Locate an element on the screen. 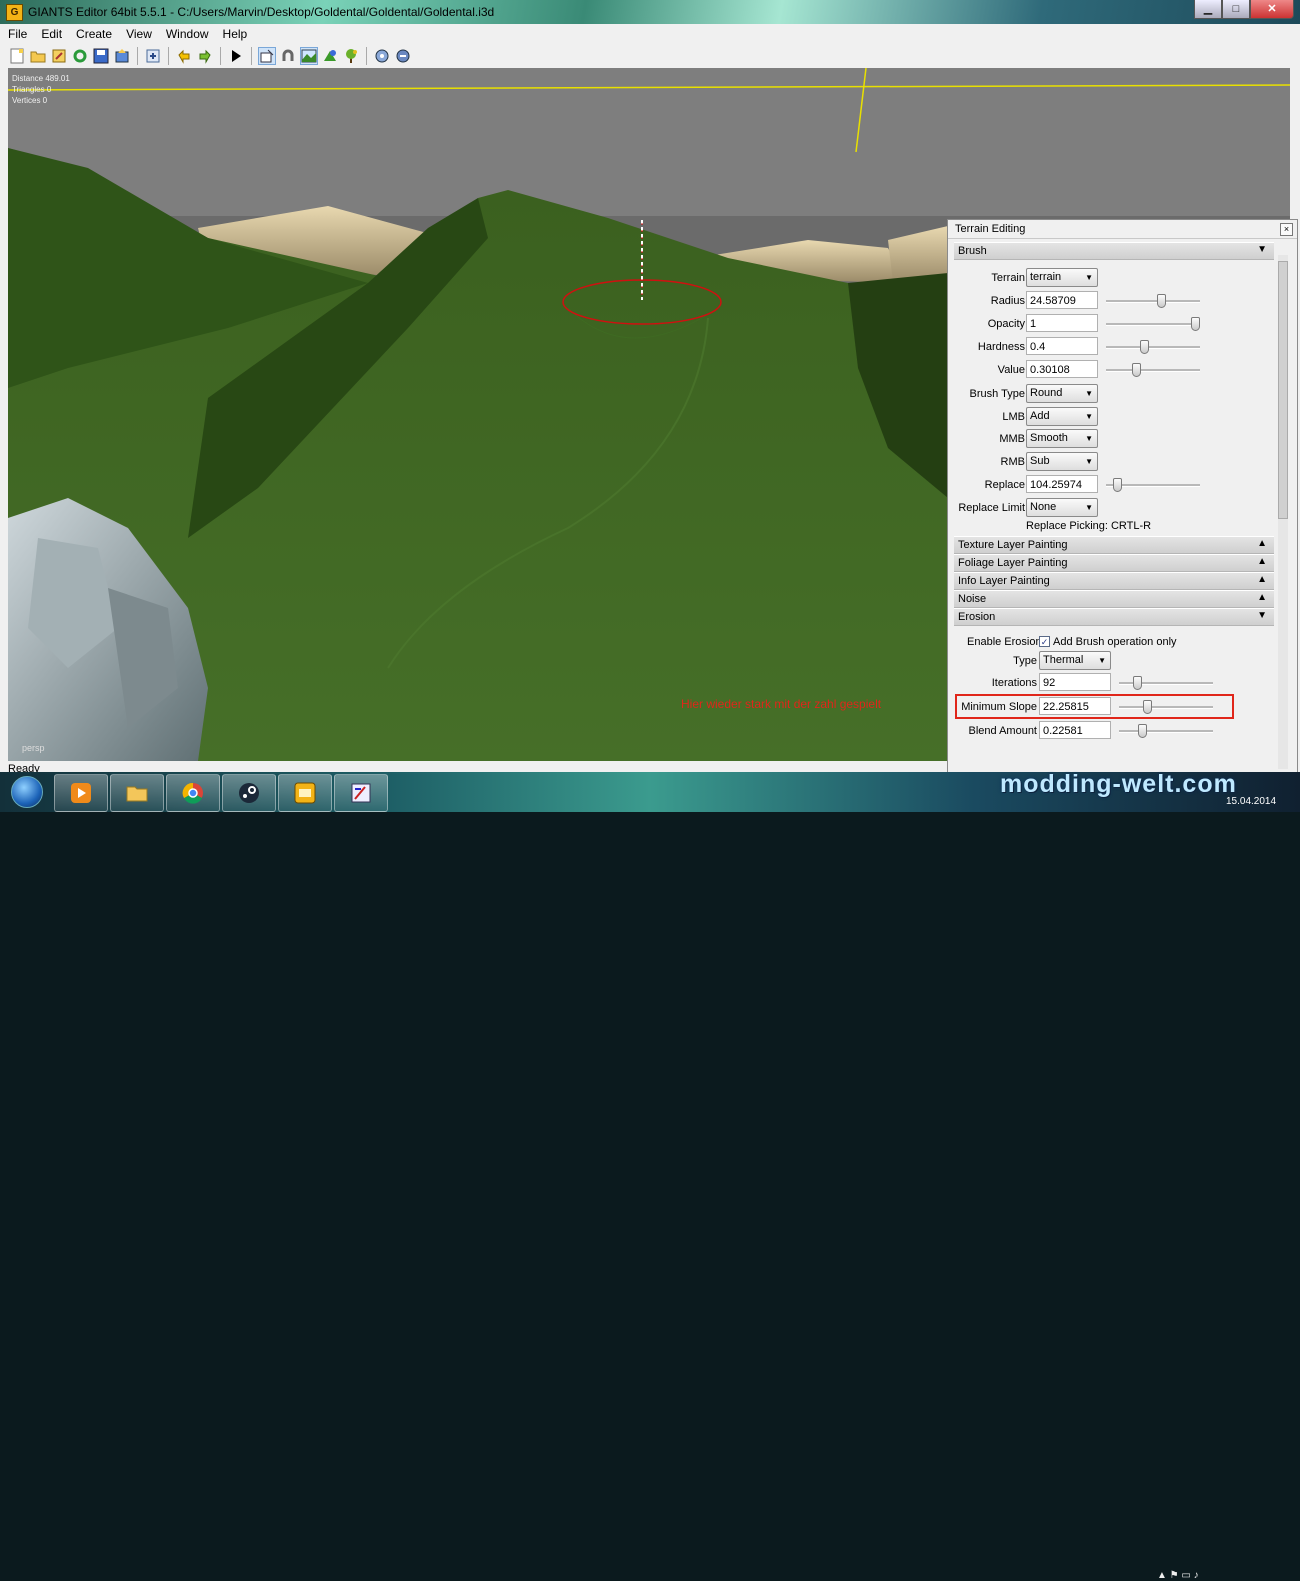 This screenshot has height=1581, width=1300. foliage-icon is located at coordinates (351, 56).